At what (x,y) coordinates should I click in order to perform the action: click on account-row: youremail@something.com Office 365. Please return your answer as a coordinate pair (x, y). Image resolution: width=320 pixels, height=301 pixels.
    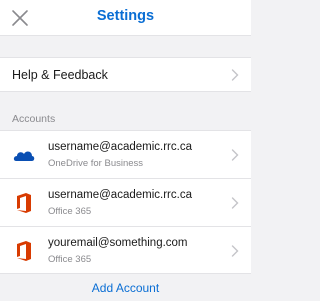
    Looking at the image, I should click on (125, 250).